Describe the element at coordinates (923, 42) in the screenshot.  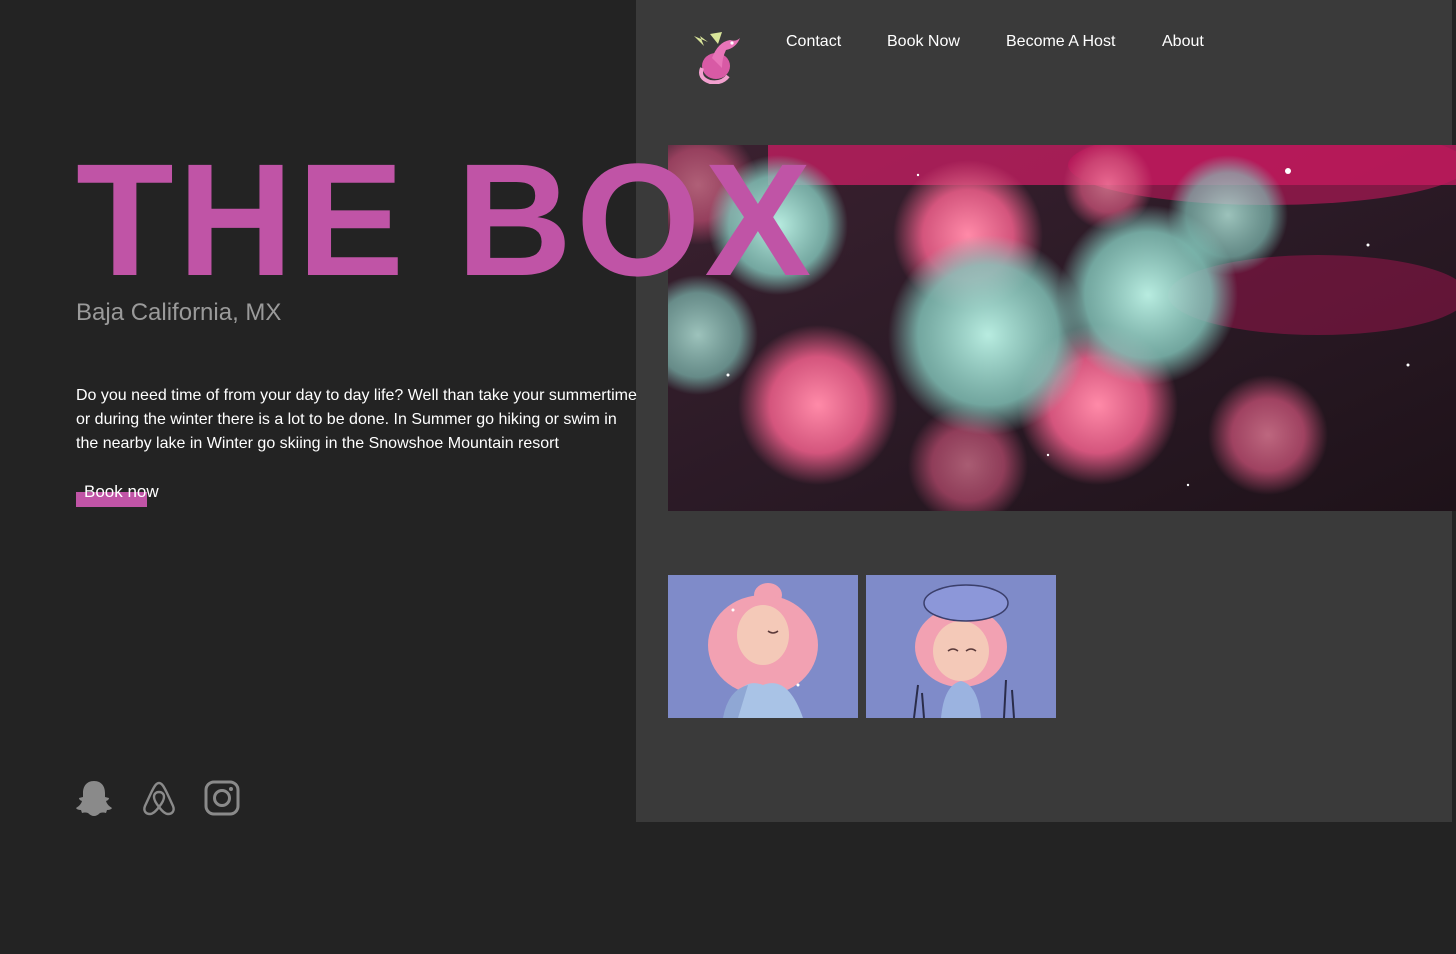
I see `nav-book-now-link: Book Now` at that location.